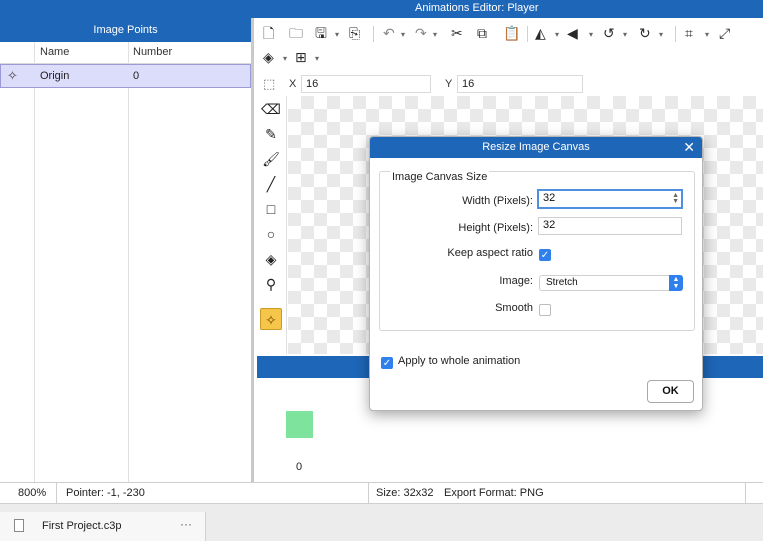 The width and height of the screenshot is (763, 541). I want to click on line-icon: ╱, so click(271, 184).